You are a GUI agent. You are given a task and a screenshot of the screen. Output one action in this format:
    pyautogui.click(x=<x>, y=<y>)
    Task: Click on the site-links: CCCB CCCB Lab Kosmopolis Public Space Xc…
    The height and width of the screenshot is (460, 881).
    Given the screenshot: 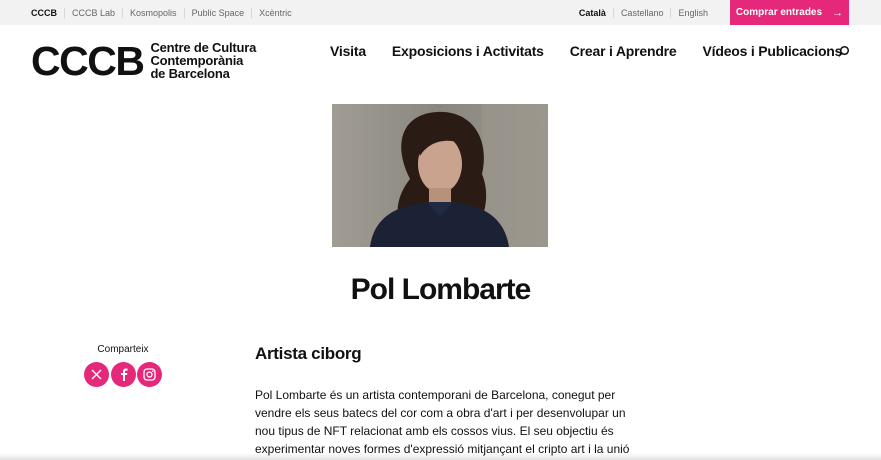 What is the action you would take?
    pyautogui.click(x=165, y=12)
    